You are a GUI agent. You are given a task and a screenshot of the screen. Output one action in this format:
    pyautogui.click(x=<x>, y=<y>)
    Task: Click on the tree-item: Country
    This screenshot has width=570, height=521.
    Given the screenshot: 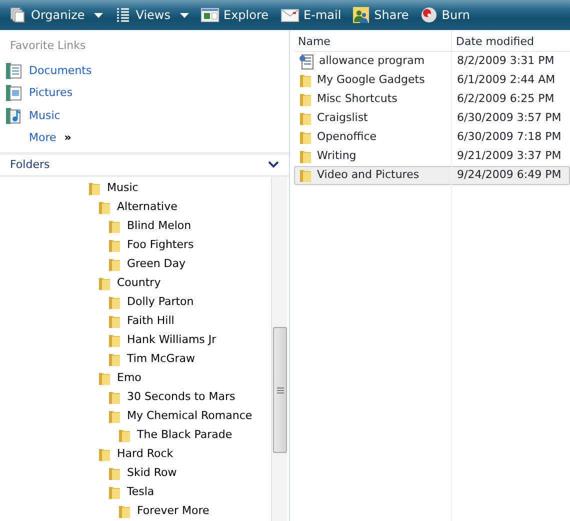 What is the action you would take?
    pyautogui.click(x=129, y=283)
    